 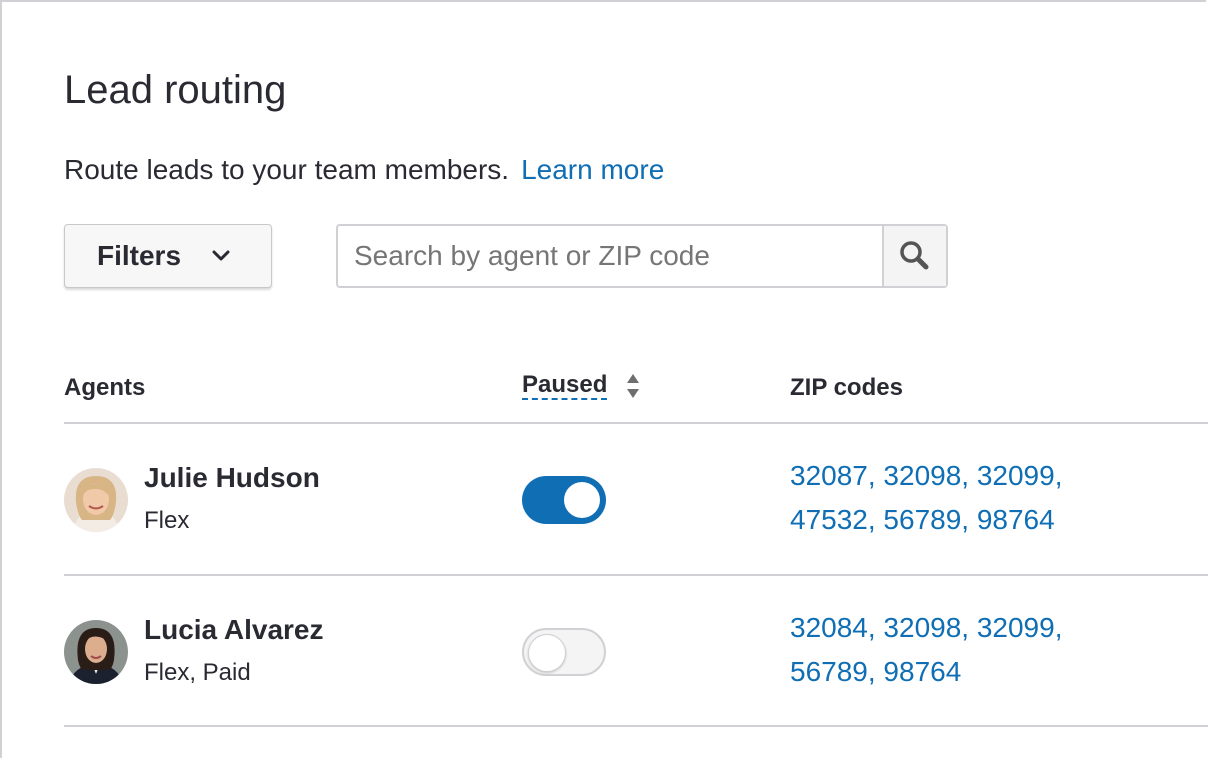 I want to click on filters-label: Filters, so click(x=139, y=255).